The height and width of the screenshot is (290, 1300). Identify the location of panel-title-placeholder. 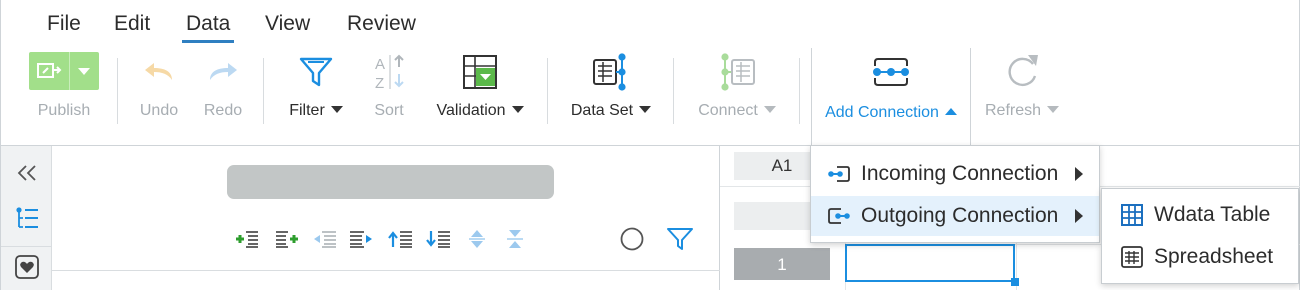
(390, 182).